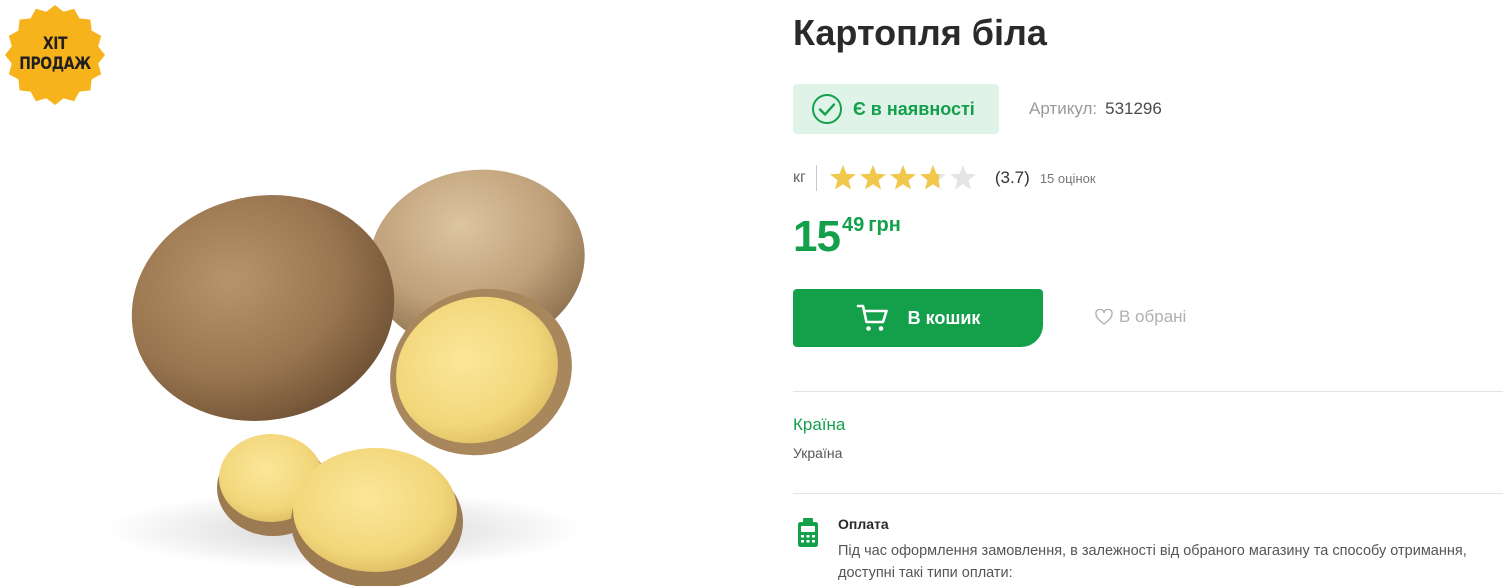 This screenshot has height=586, width=1508. I want to click on price: 15 49 грн, so click(847, 237).